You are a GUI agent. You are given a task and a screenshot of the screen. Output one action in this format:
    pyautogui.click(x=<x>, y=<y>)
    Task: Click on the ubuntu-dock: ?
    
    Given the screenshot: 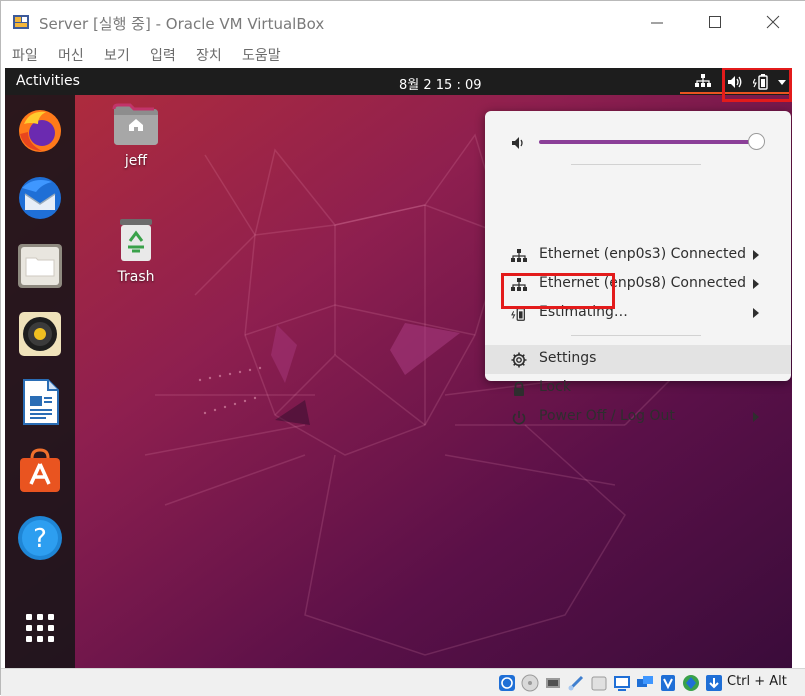 What is the action you would take?
    pyautogui.click(x=40, y=381)
    